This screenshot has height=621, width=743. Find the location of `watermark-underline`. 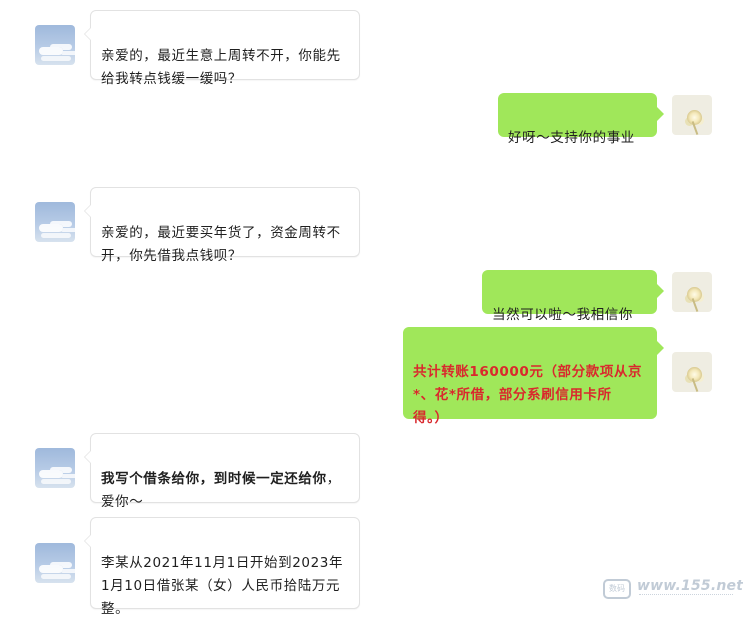

watermark-underline is located at coordinates (686, 596).